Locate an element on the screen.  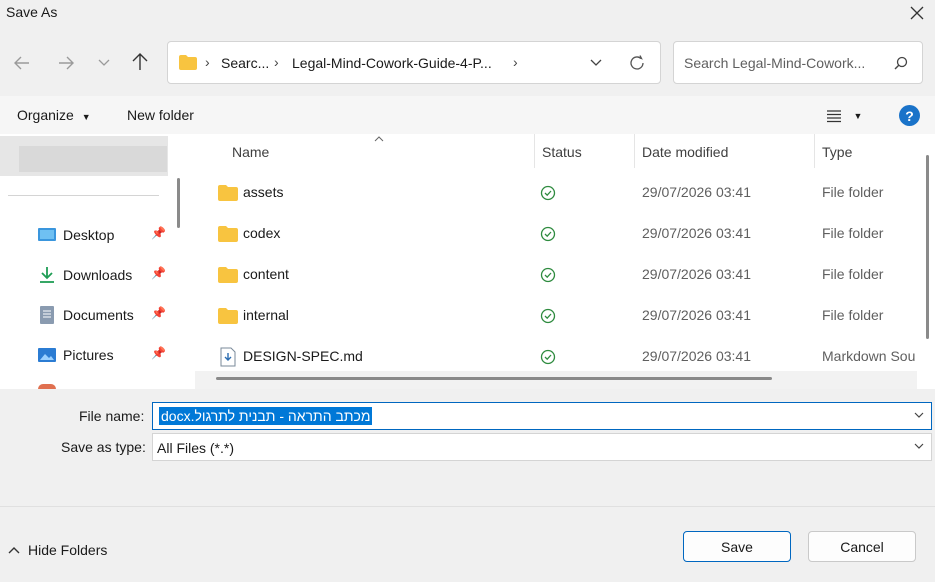
desktop-icon is located at coordinates (47, 234).